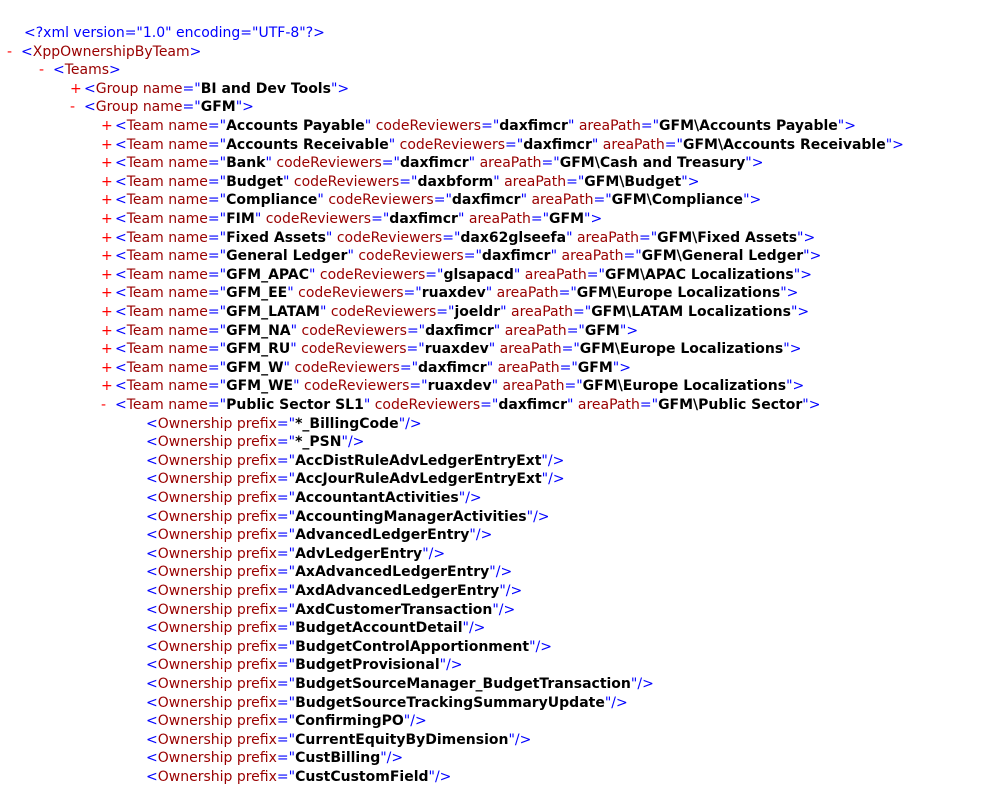 The image size is (981, 787). What do you see at coordinates (681, 349) in the screenshot?
I see `area-path-value: GFM\Europe Localizations` at bounding box center [681, 349].